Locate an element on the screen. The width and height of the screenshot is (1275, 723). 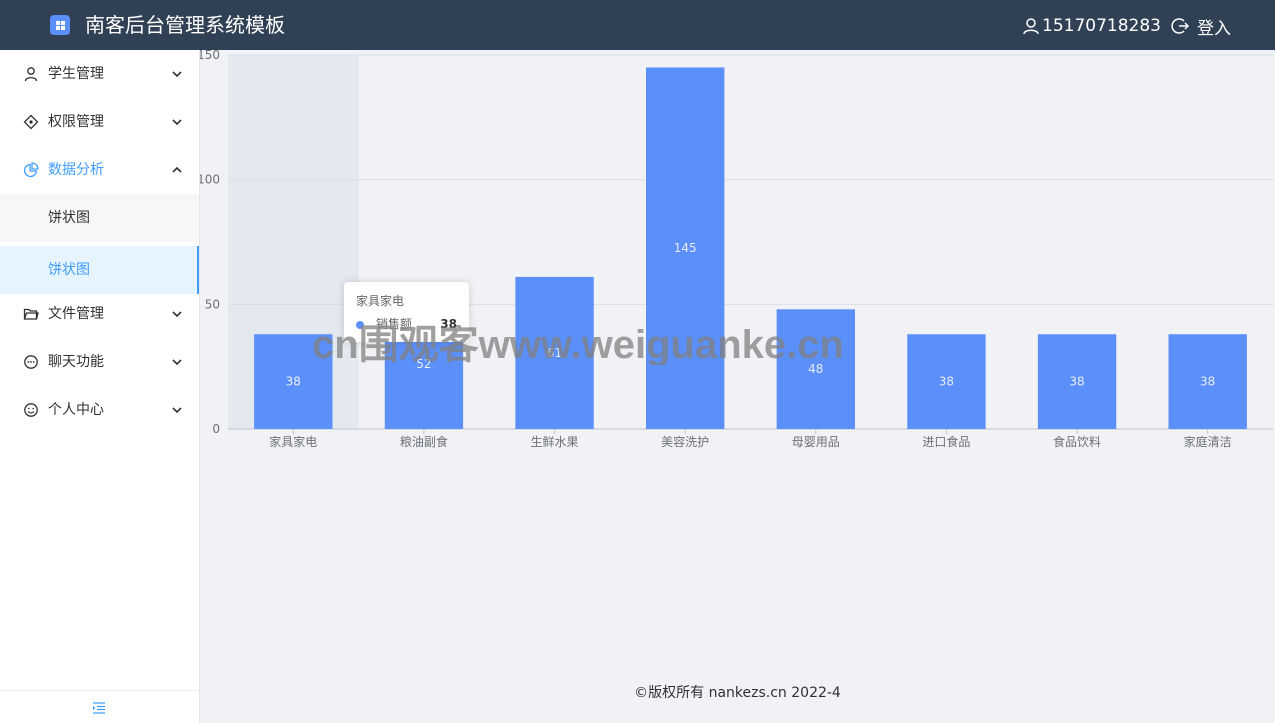
sidebar-item-label: 聊天功能 is located at coordinates (76, 362).